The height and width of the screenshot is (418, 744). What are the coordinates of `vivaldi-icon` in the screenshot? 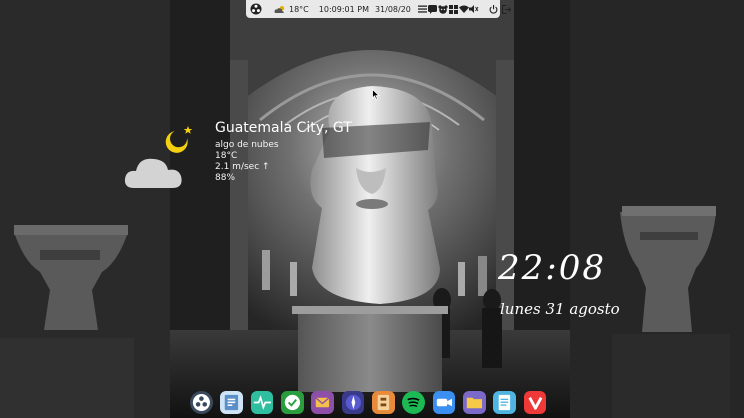 It's located at (535, 402).